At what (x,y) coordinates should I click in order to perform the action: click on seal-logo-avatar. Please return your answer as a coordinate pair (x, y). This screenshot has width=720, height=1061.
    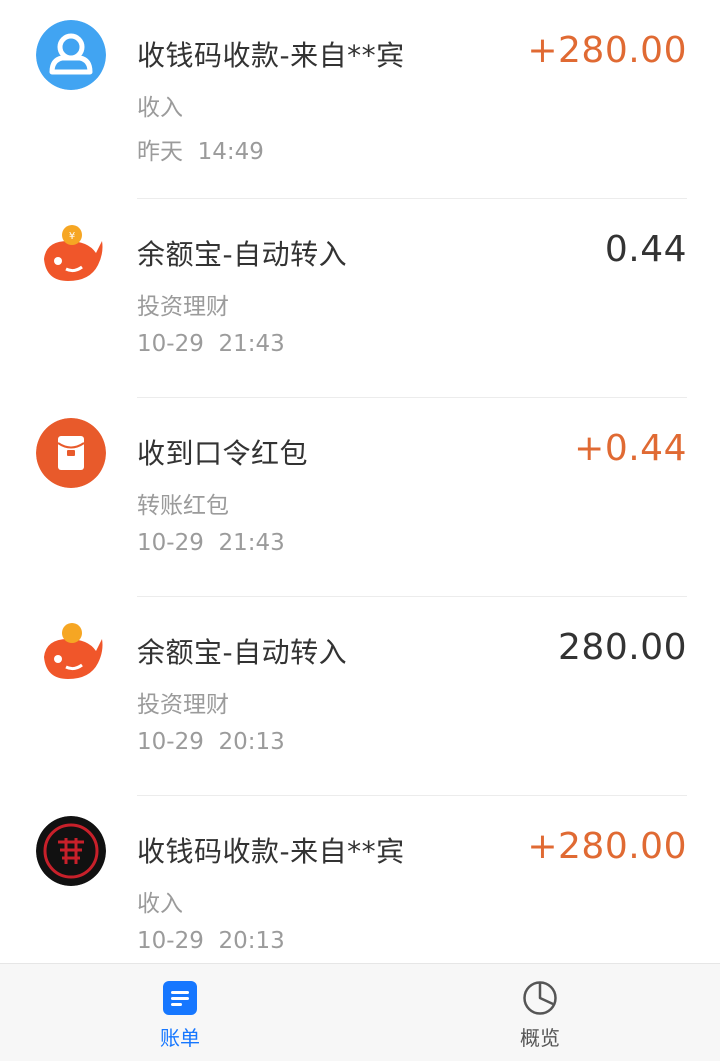
    Looking at the image, I should click on (71, 851).